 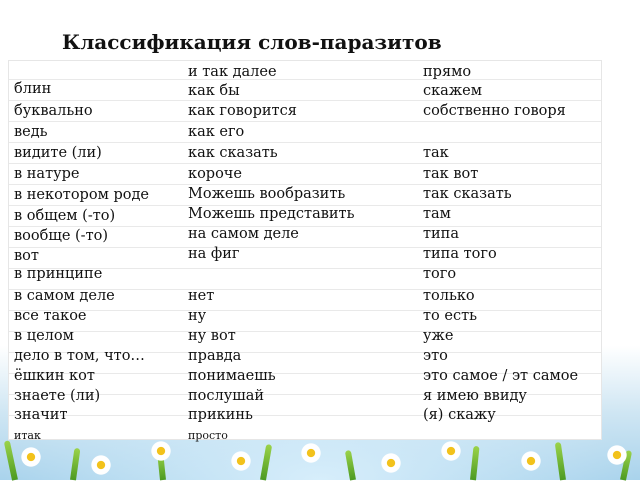 I want to click on word-item: итак, so click(x=27, y=435).